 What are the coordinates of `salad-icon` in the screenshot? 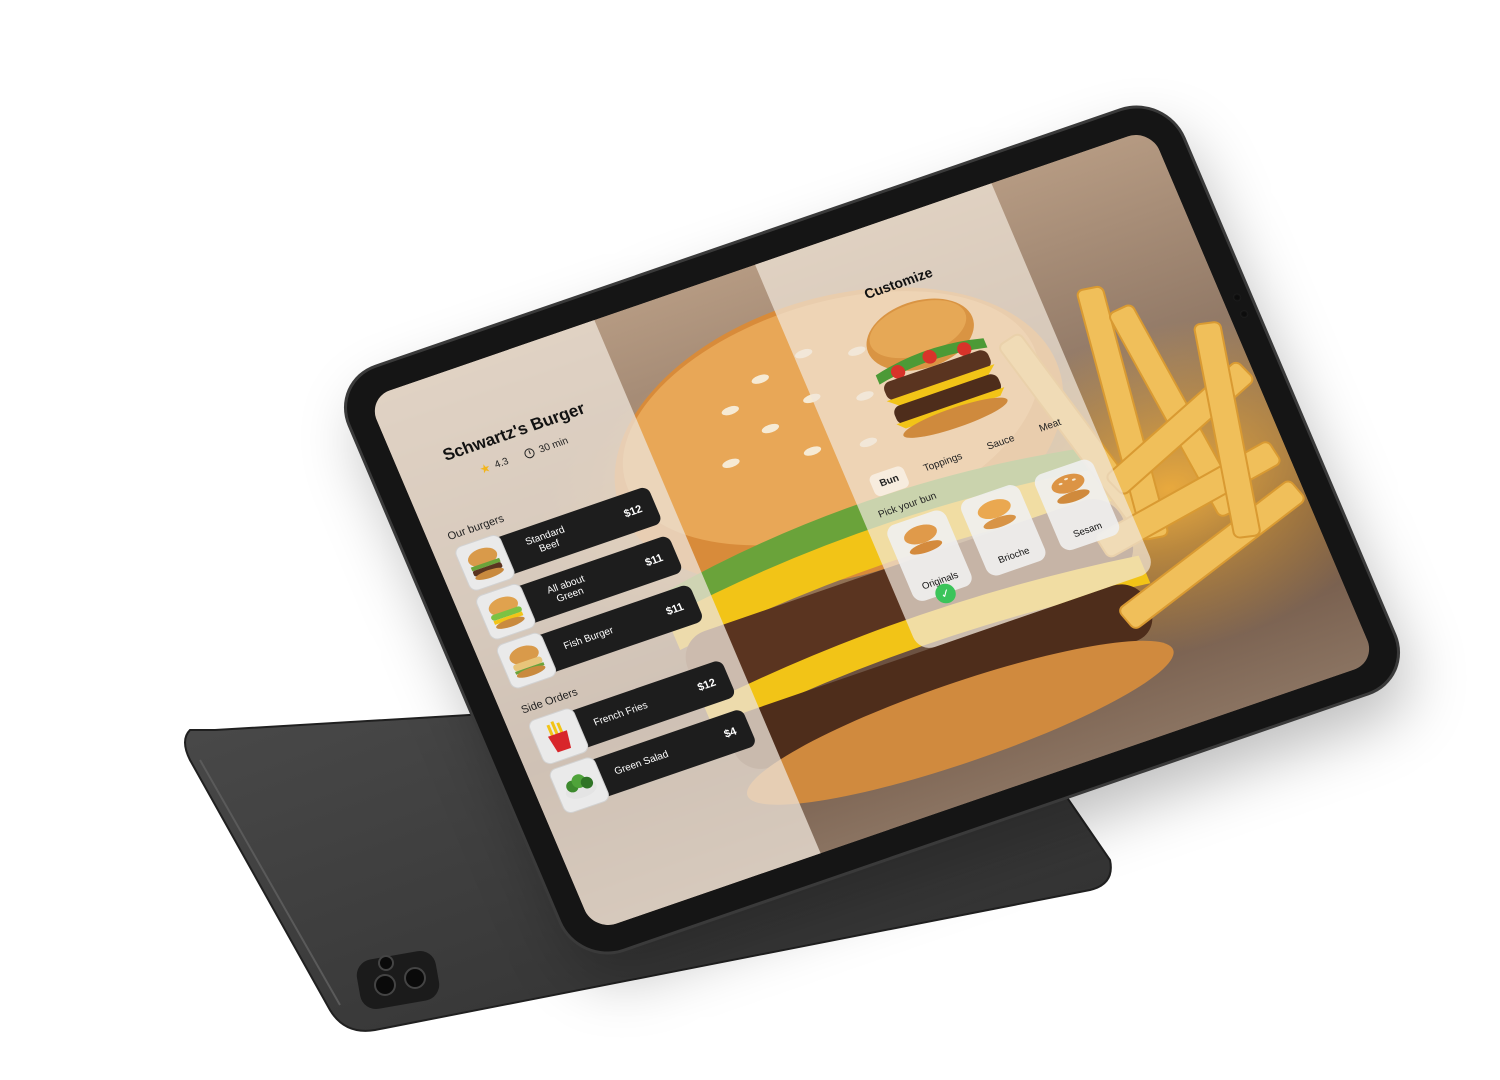 It's located at (581, 786).